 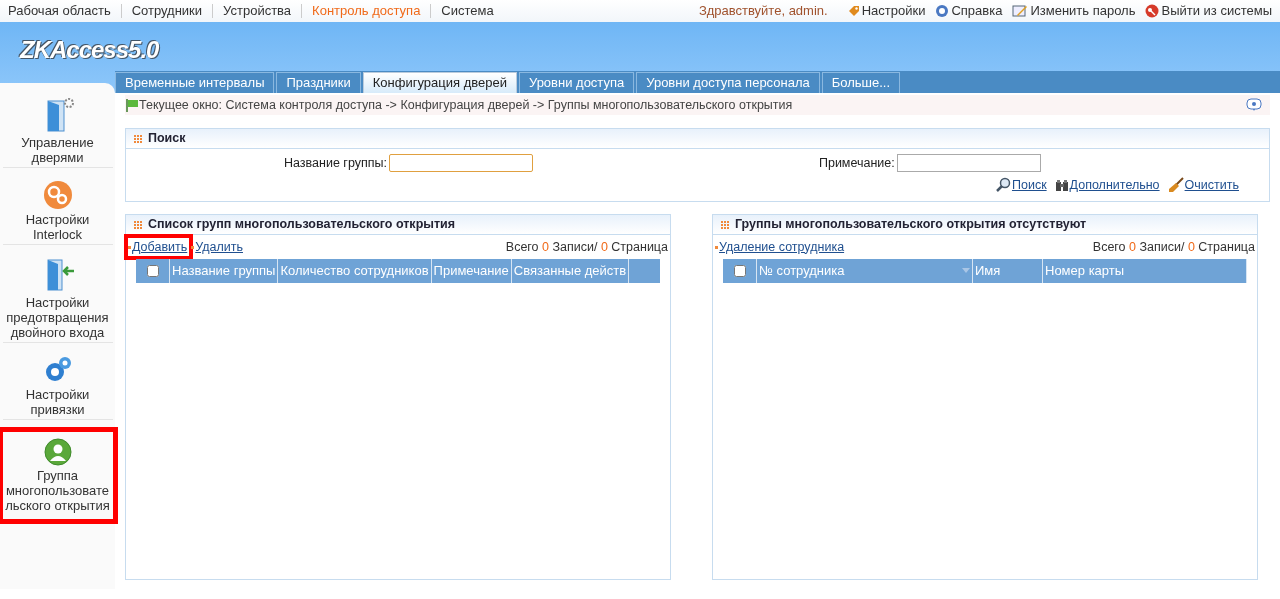 What do you see at coordinates (1061, 185) in the screenshot?
I see `binoculars-icon` at bounding box center [1061, 185].